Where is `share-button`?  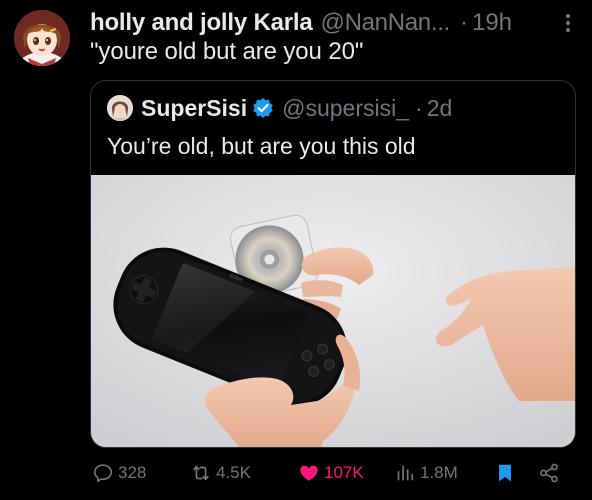
share-button is located at coordinates (549, 473).